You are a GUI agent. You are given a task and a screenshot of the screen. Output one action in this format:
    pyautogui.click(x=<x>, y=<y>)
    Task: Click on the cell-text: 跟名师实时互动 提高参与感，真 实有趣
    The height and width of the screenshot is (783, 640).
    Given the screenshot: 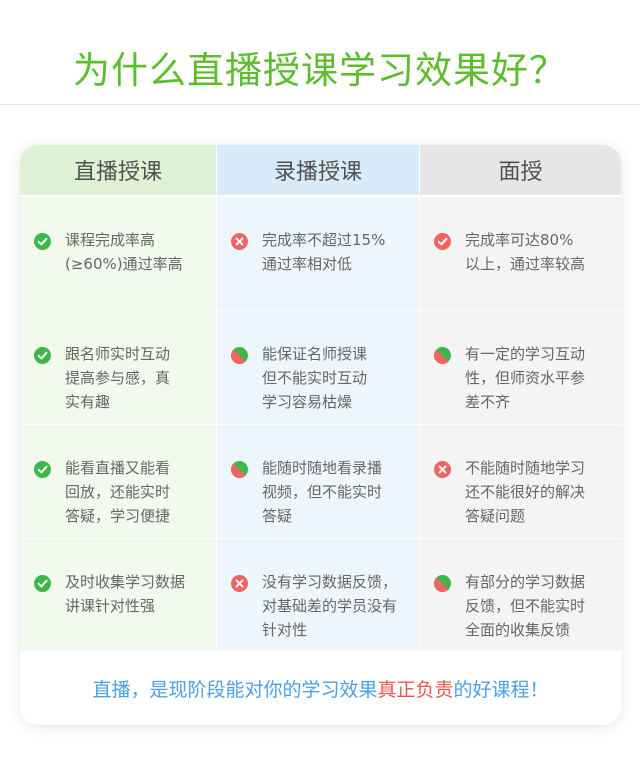 What is the action you would take?
    pyautogui.click(x=118, y=378)
    